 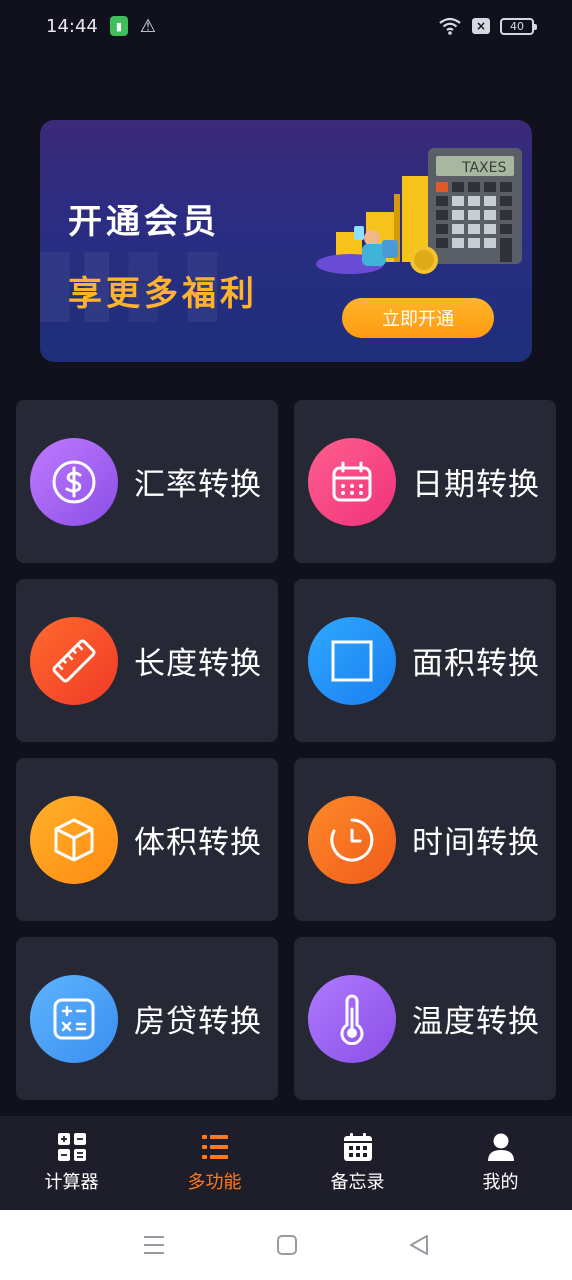 What do you see at coordinates (198, 1022) in the screenshot?
I see `feature-label: 房贷转换` at bounding box center [198, 1022].